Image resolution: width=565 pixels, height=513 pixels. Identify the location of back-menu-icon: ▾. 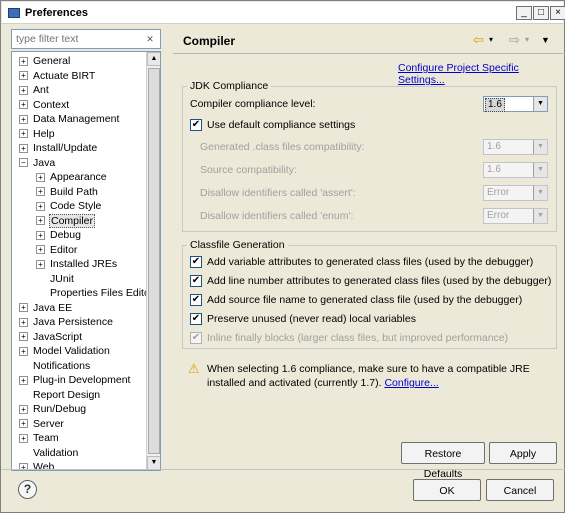
(491, 40).